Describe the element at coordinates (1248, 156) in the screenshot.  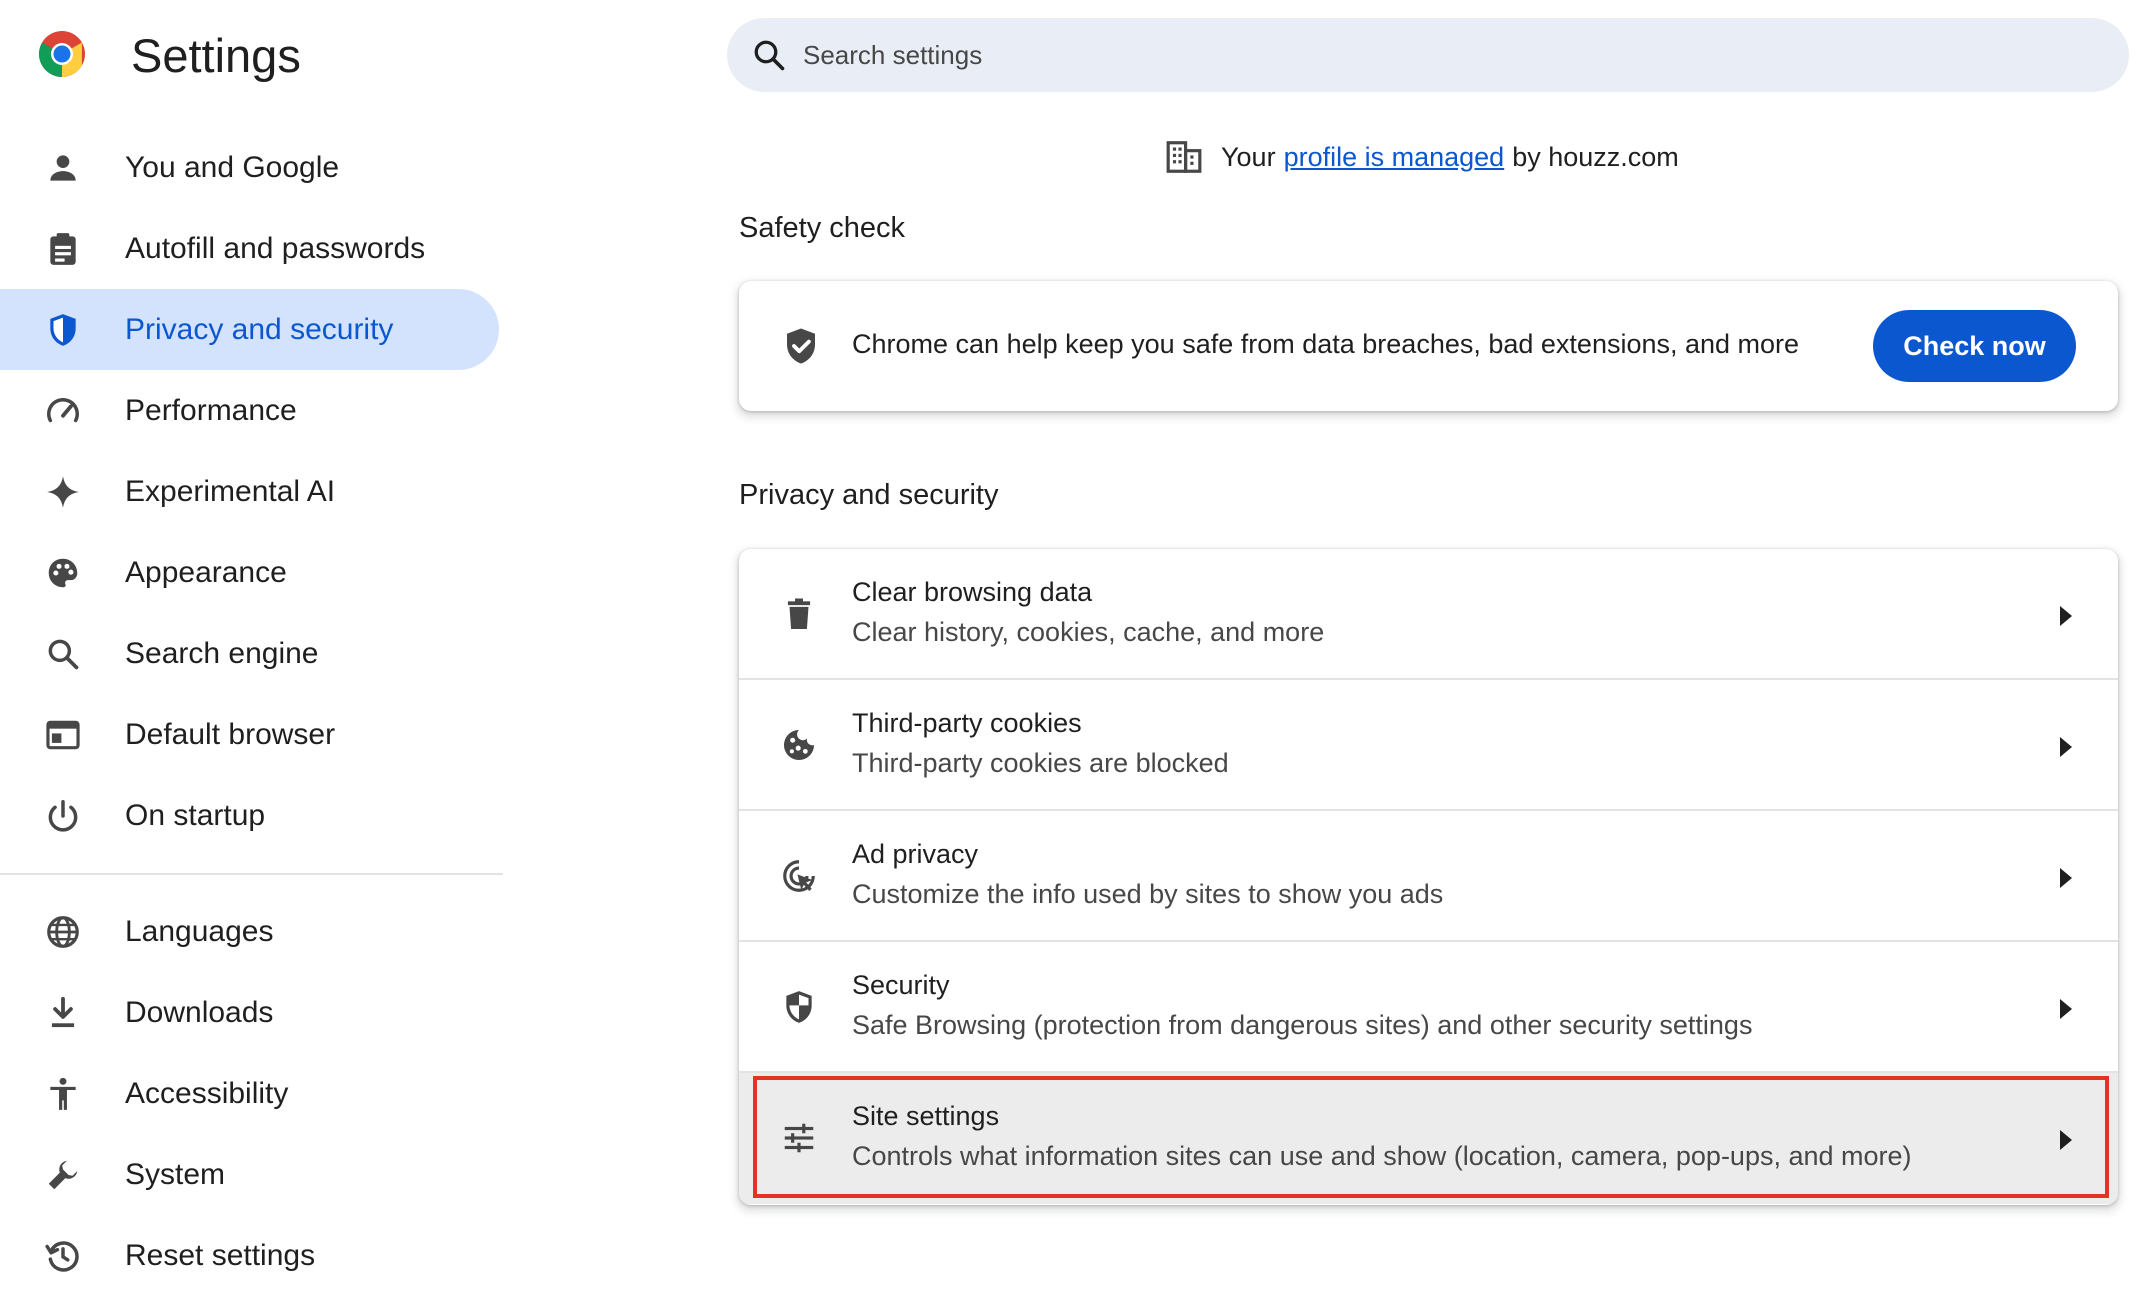
I see `managed-prefix: Your` at that location.